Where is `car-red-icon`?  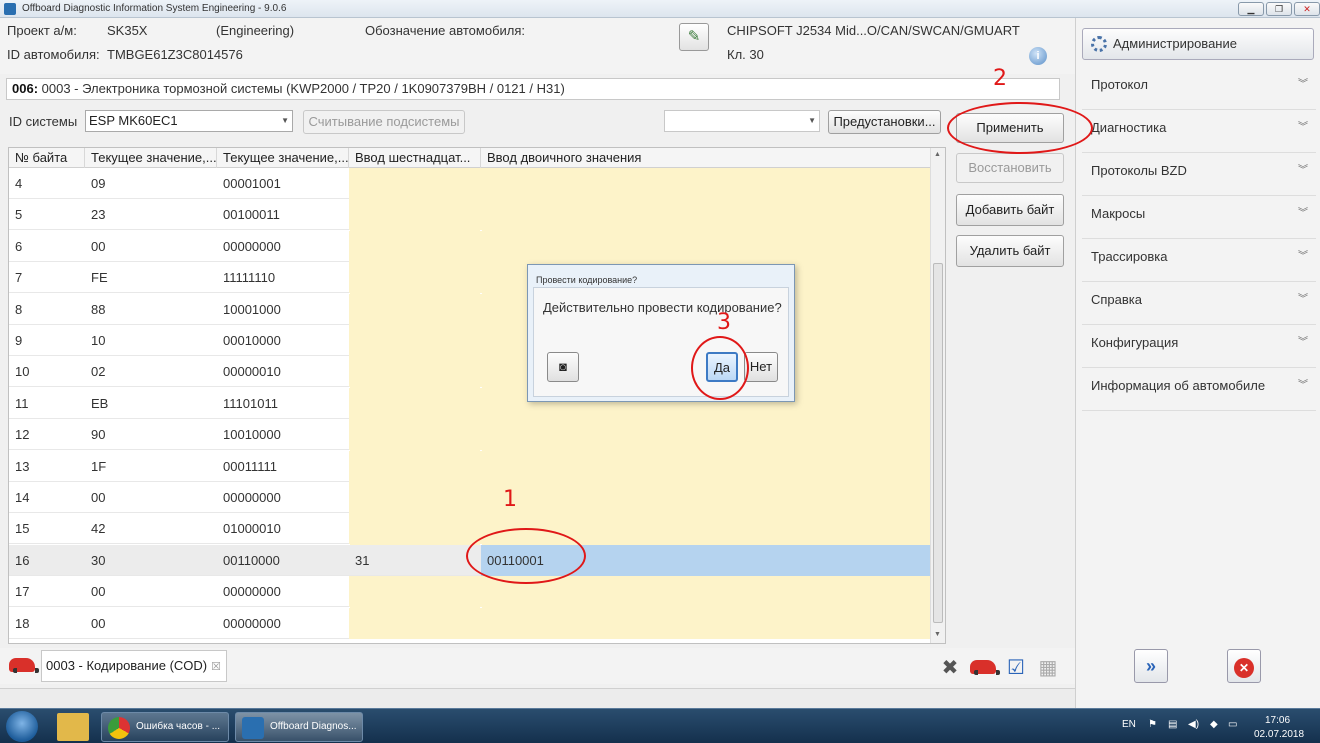
car-red-icon is located at coordinates (985, 667).